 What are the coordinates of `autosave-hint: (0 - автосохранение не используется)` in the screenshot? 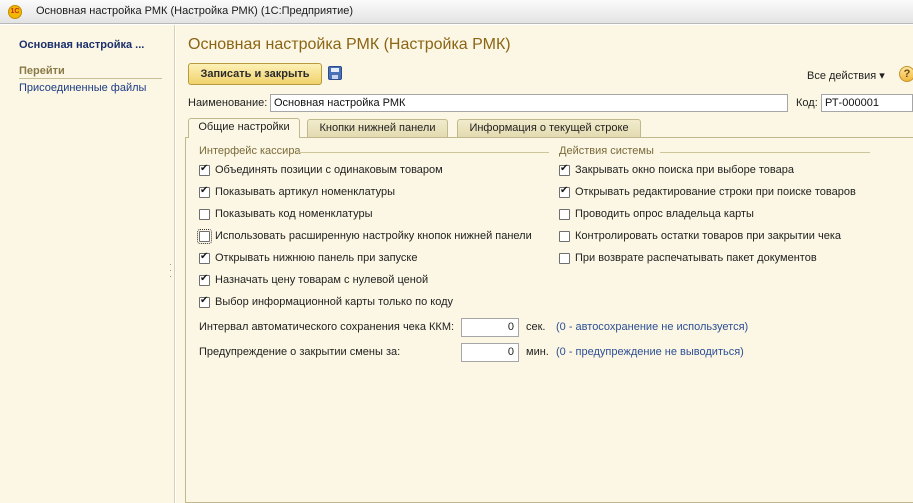 It's located at (652, 327).